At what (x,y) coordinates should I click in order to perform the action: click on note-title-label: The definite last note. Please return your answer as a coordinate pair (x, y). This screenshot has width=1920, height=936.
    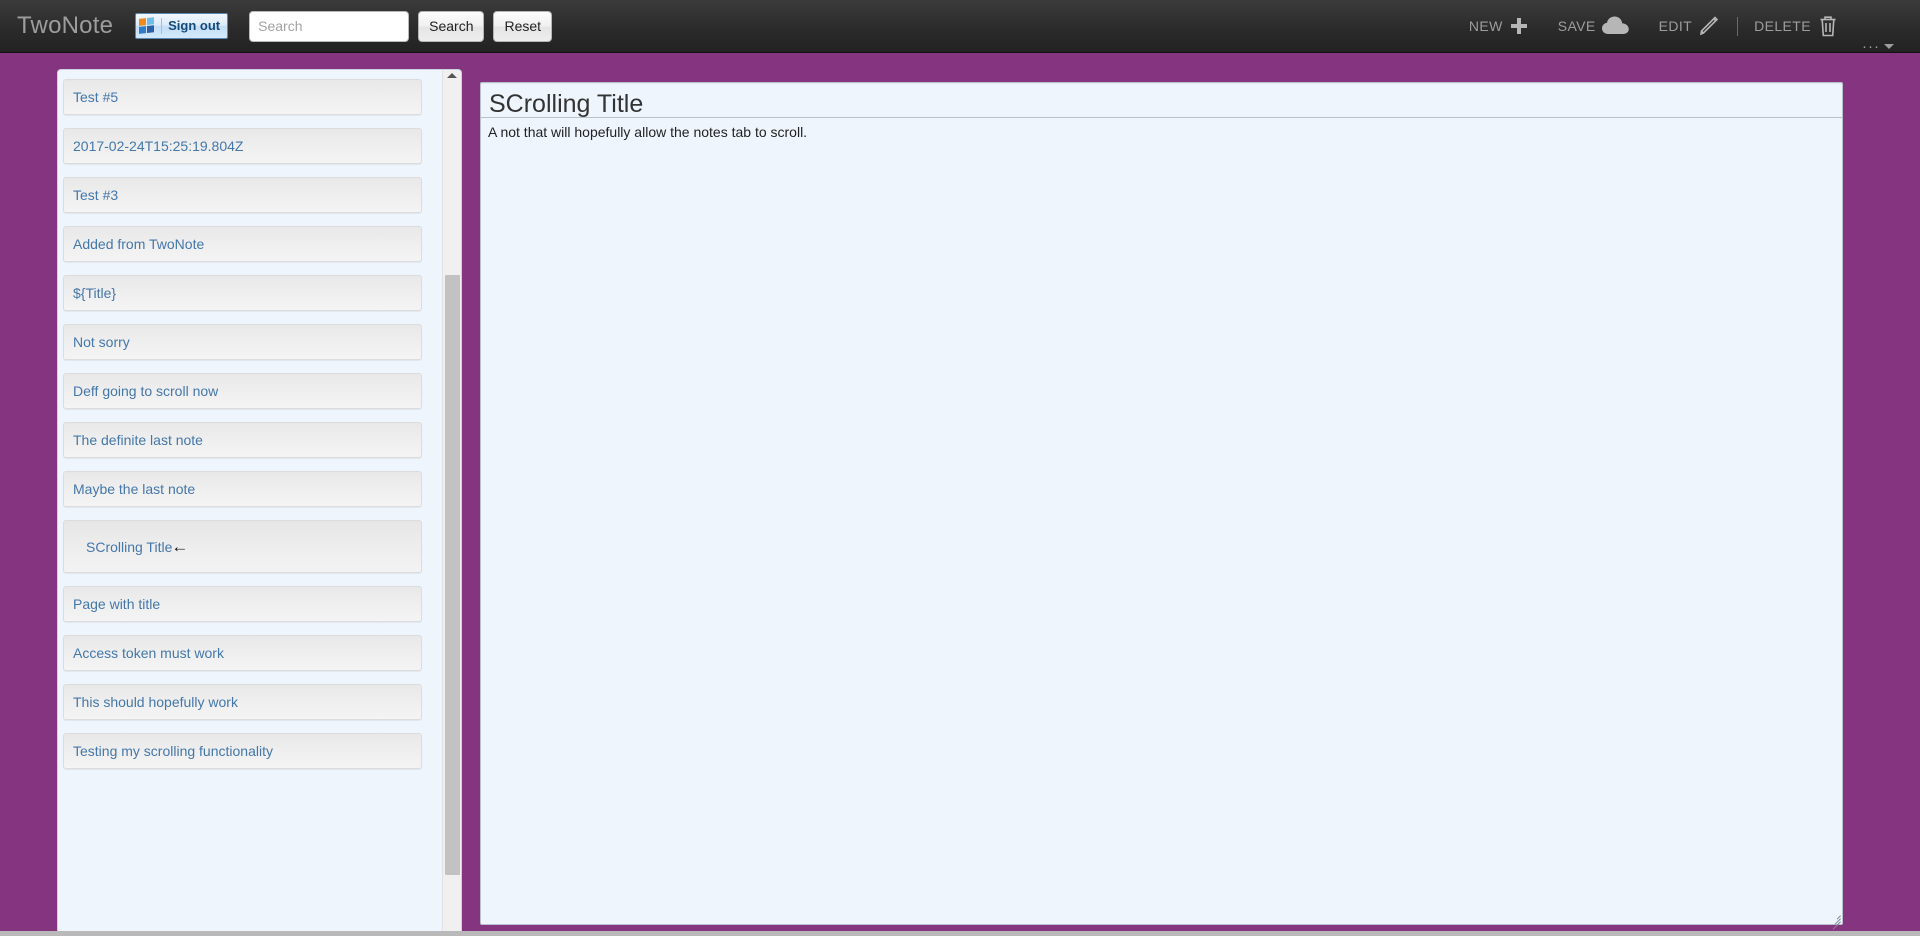
    Looking at the image, I should click on (138, 440).